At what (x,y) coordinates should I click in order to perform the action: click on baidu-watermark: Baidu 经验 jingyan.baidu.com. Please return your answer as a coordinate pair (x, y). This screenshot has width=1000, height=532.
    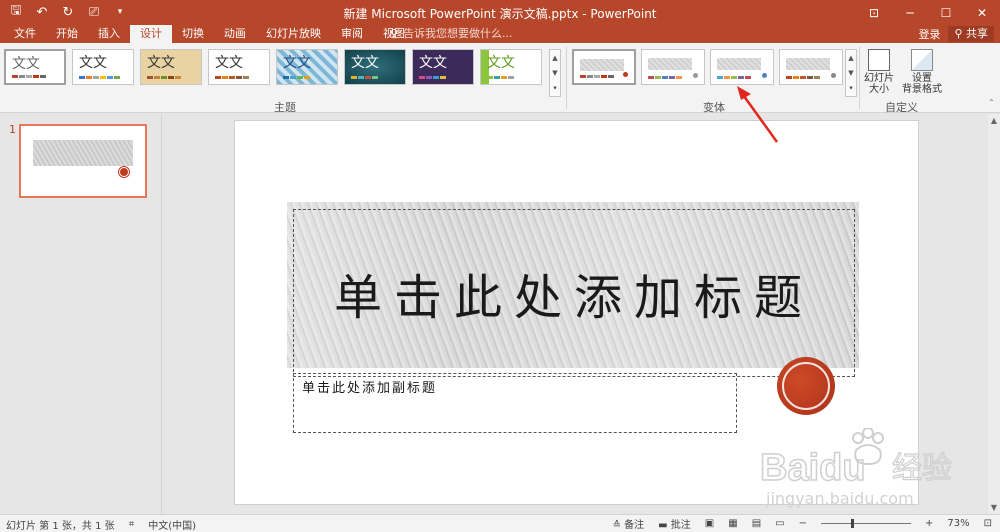
    Looking at the image, I should click on (856, 468).